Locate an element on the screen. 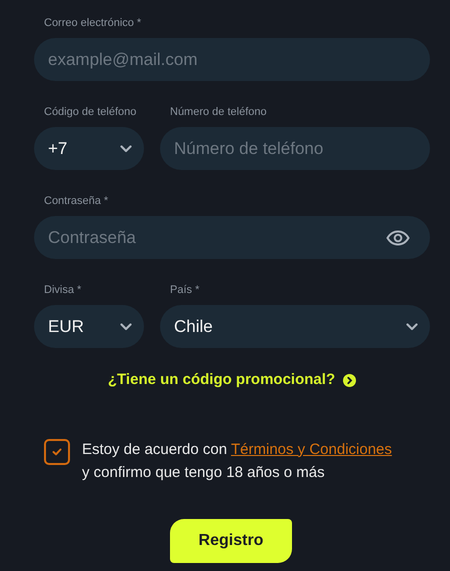 Image resolution: width=450 pixels, height=571 pixels. promo-code-link: ¿Tiene un código promocional? is located at coordinates (222, 380).